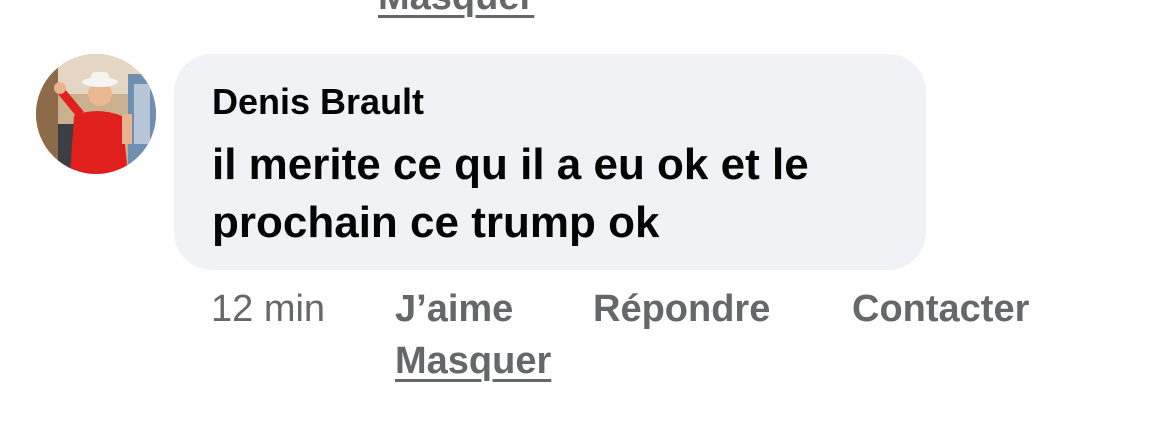 This screenshot has height=423, width=1170. I want to click on like-button: J’aime, so click(454, 309).